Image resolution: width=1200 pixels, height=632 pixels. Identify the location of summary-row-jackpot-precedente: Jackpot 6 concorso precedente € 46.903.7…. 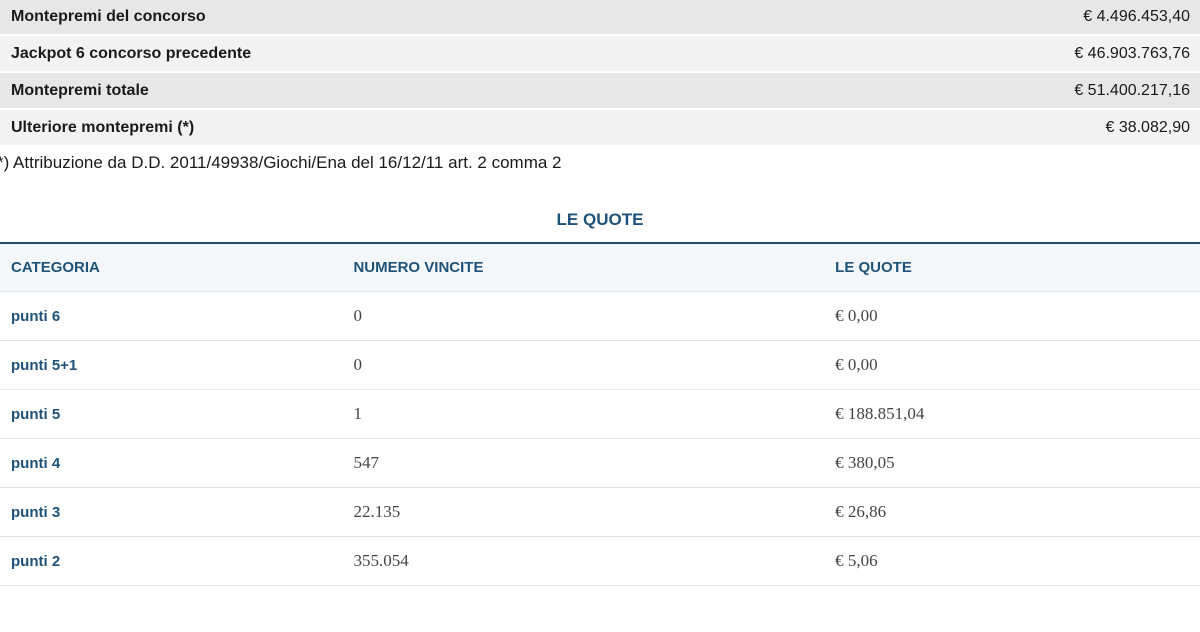
(600, 54).